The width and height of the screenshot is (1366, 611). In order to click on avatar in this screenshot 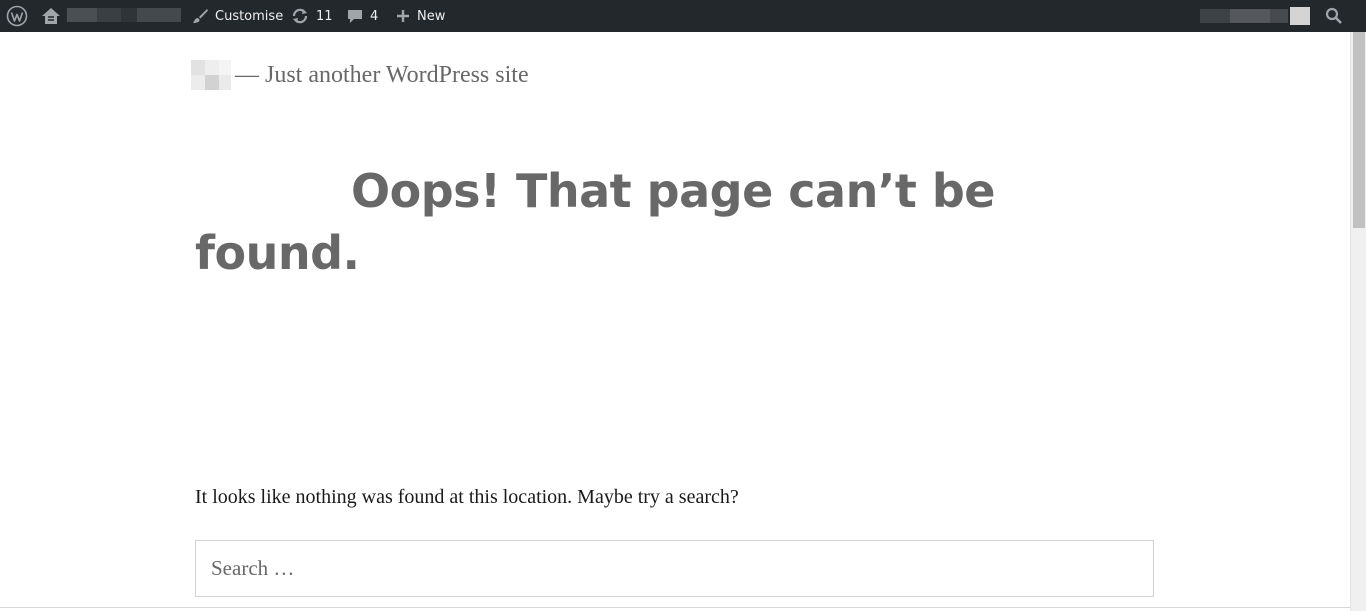, I will do `click(1300, 16)`.